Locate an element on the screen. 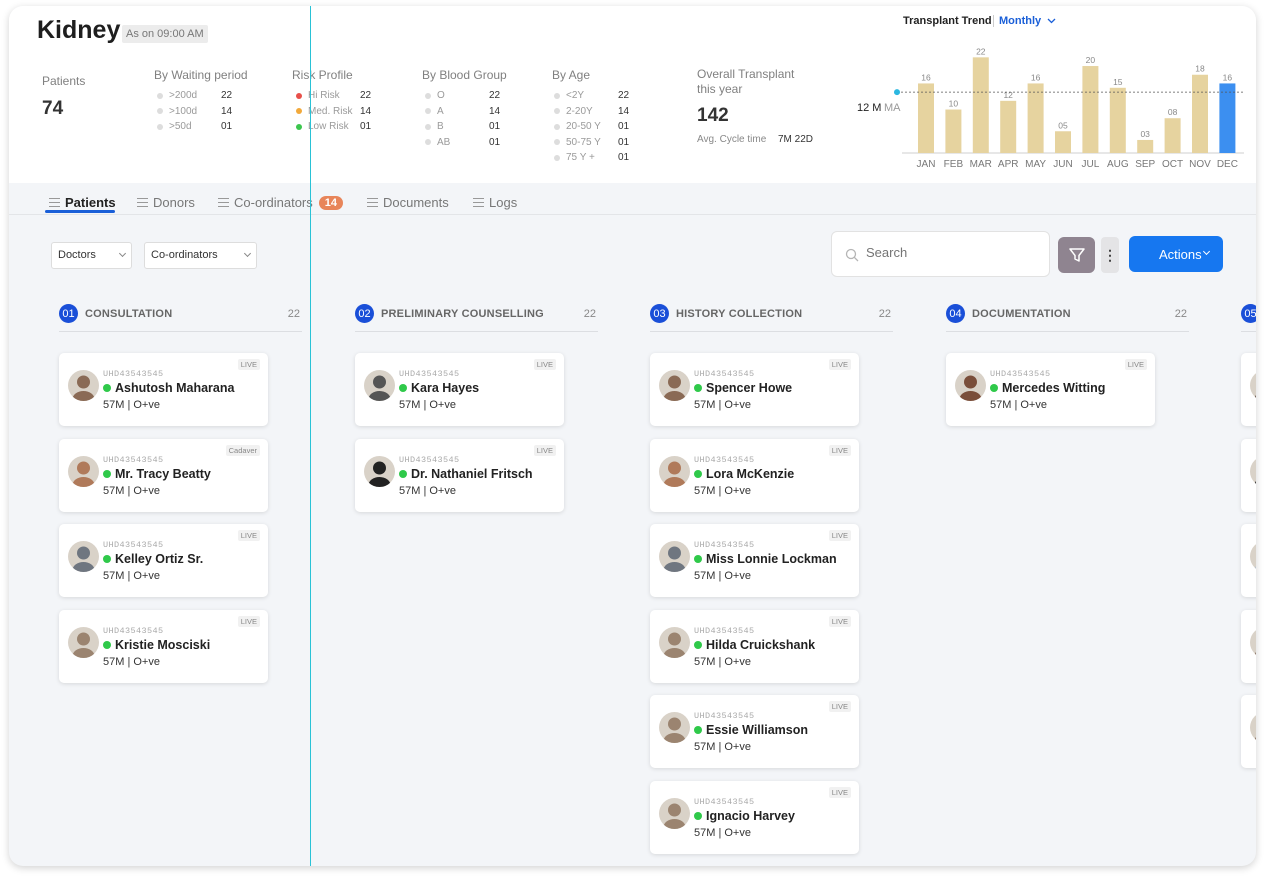 Image resolution: width=1265 pixels, height=878 pixels. patient-card: LIVE UHD43543545 Lora McKenzie 57M | O+ve is located at coordinates (754, 475).